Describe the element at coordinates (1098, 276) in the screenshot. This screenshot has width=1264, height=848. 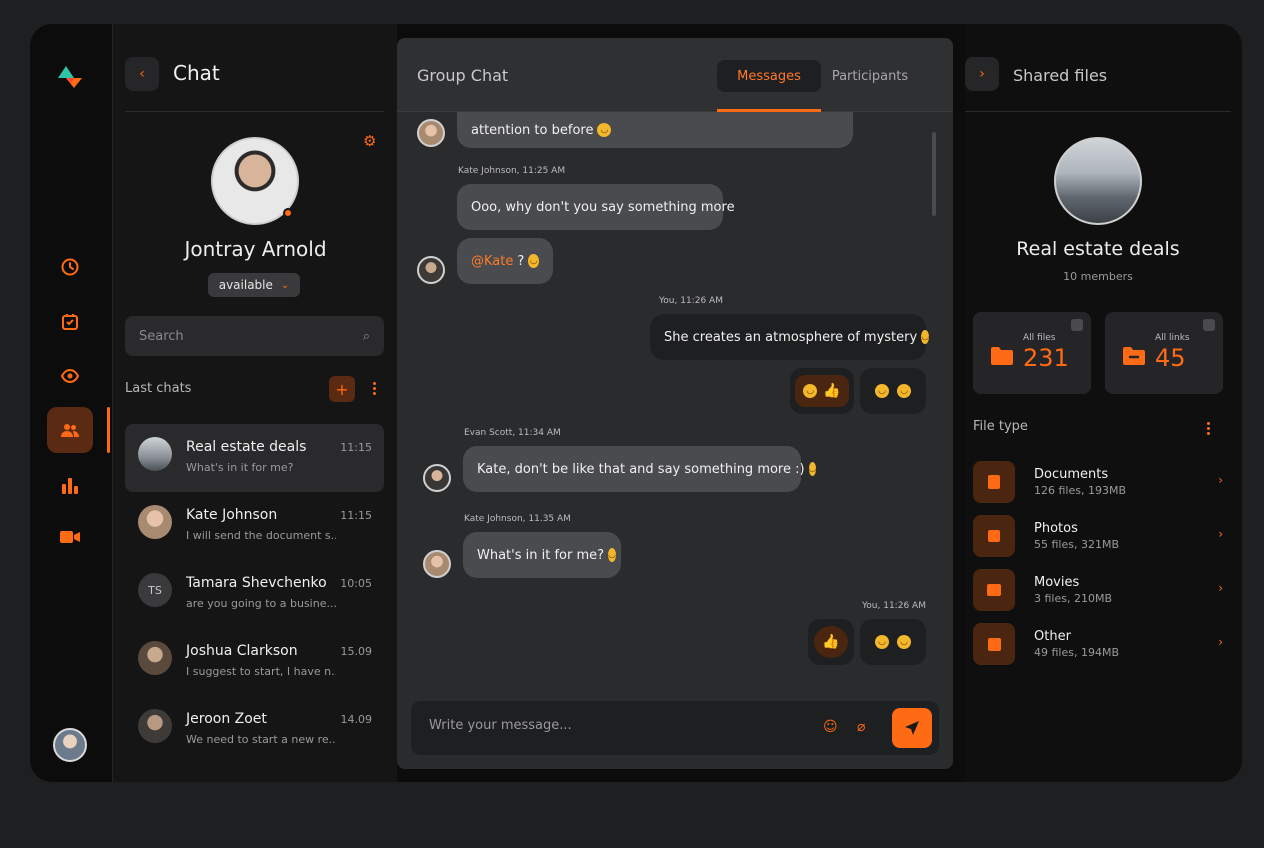
I see `member-count: 10 members` at that location.